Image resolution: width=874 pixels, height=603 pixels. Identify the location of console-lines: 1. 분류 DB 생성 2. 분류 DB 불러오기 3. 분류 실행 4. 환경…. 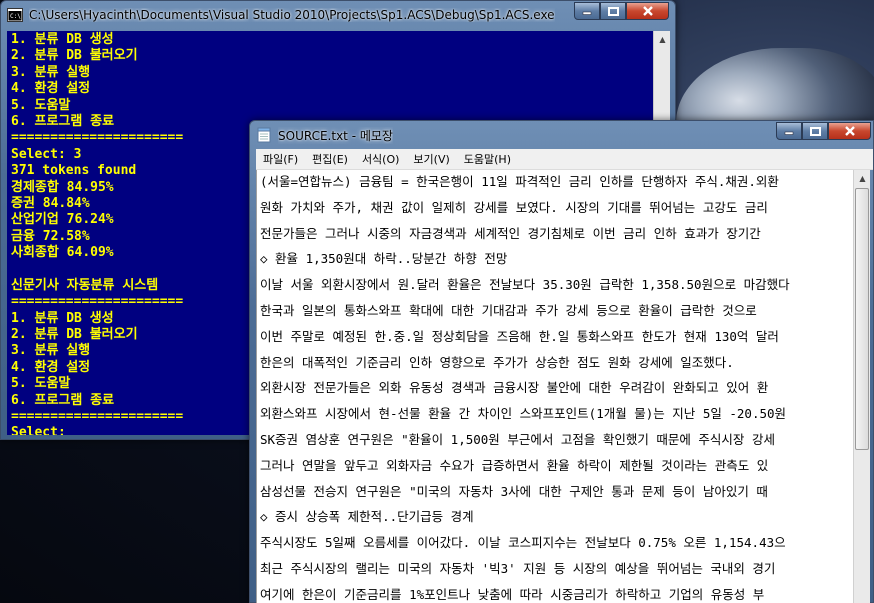
(97, 233).